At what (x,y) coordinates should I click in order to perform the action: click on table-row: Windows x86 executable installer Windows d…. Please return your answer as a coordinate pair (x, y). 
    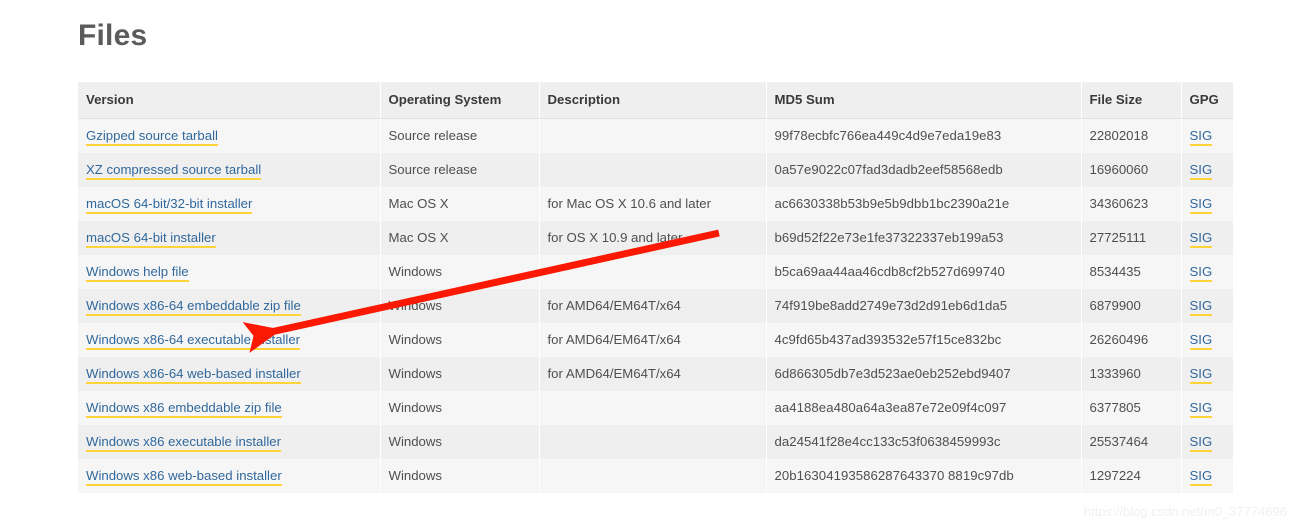
    Looking at the image, I should click on (655, 442).